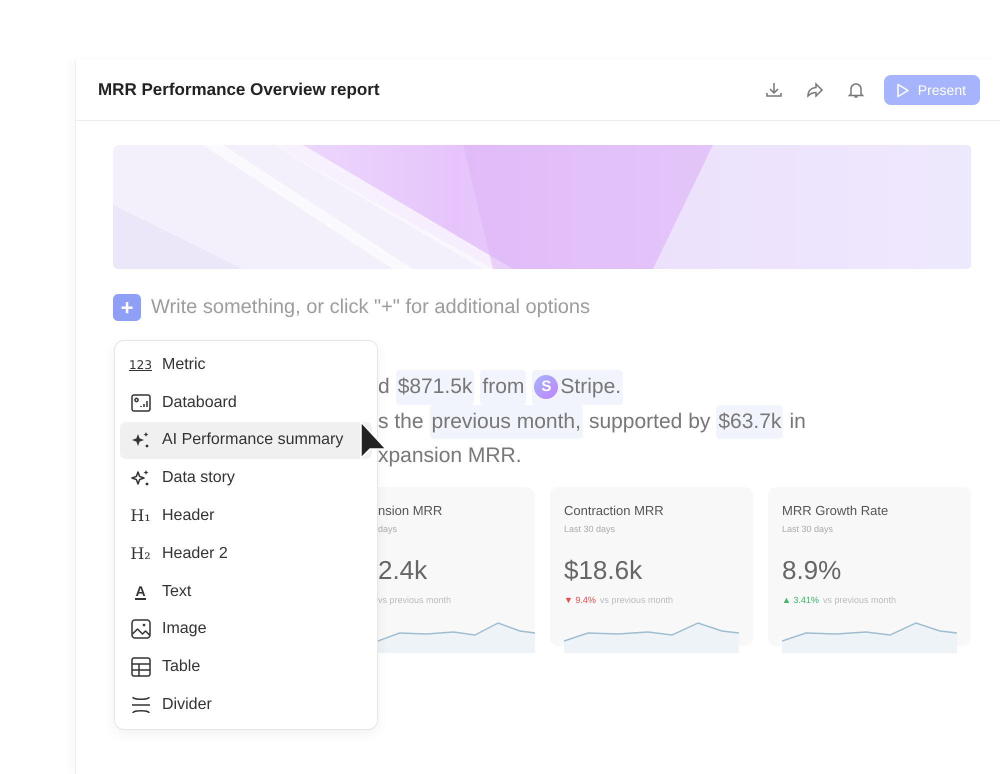  I want to click on card-title: MRR Growth Rate, so click(836, 511).